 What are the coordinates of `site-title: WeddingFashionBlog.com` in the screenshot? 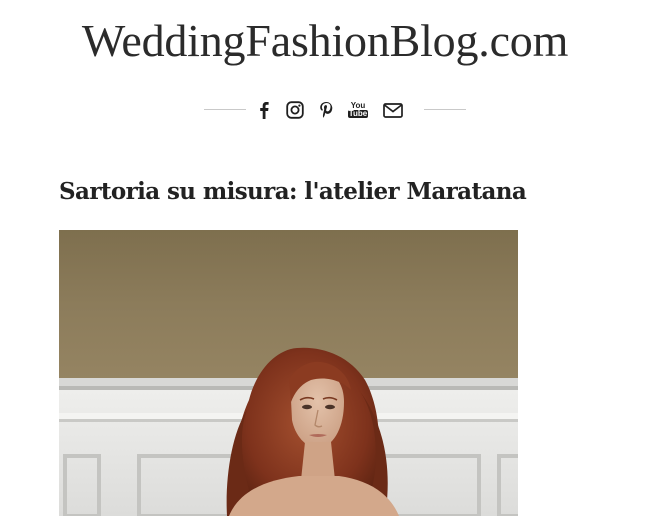 It's located at (325, 40).